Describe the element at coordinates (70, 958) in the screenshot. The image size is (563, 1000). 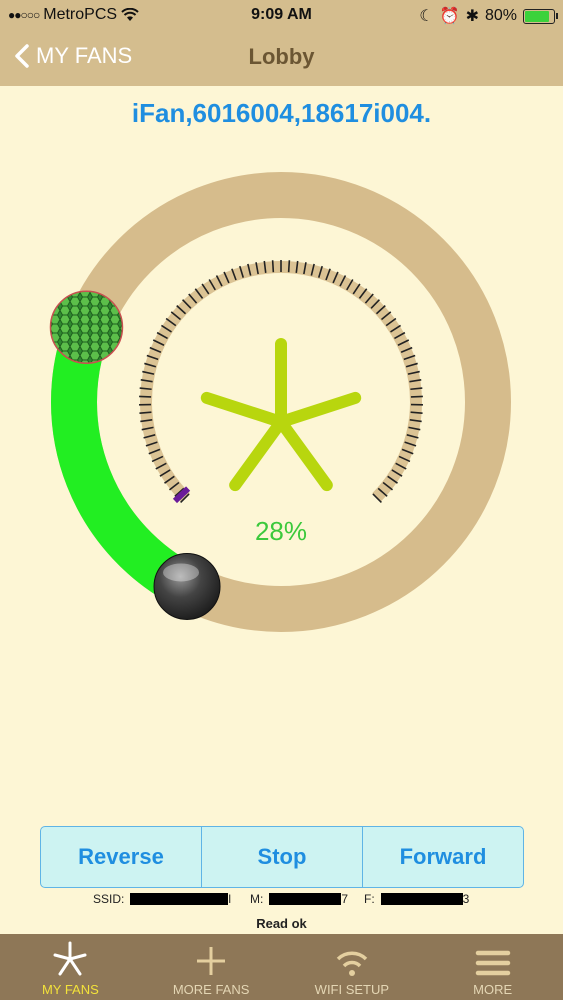
I see `star-fan-icon` at that location.